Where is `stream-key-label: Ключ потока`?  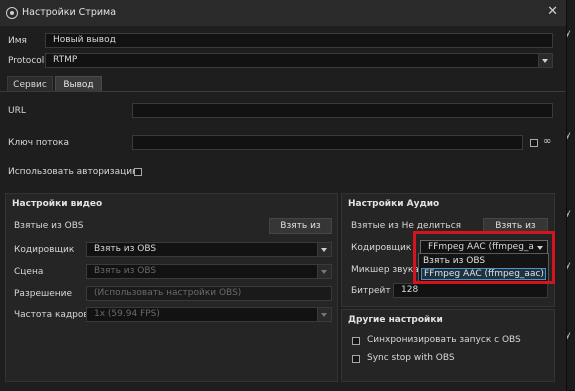
stream-key-label: Ключ потока is located at coordinates (38, 143).